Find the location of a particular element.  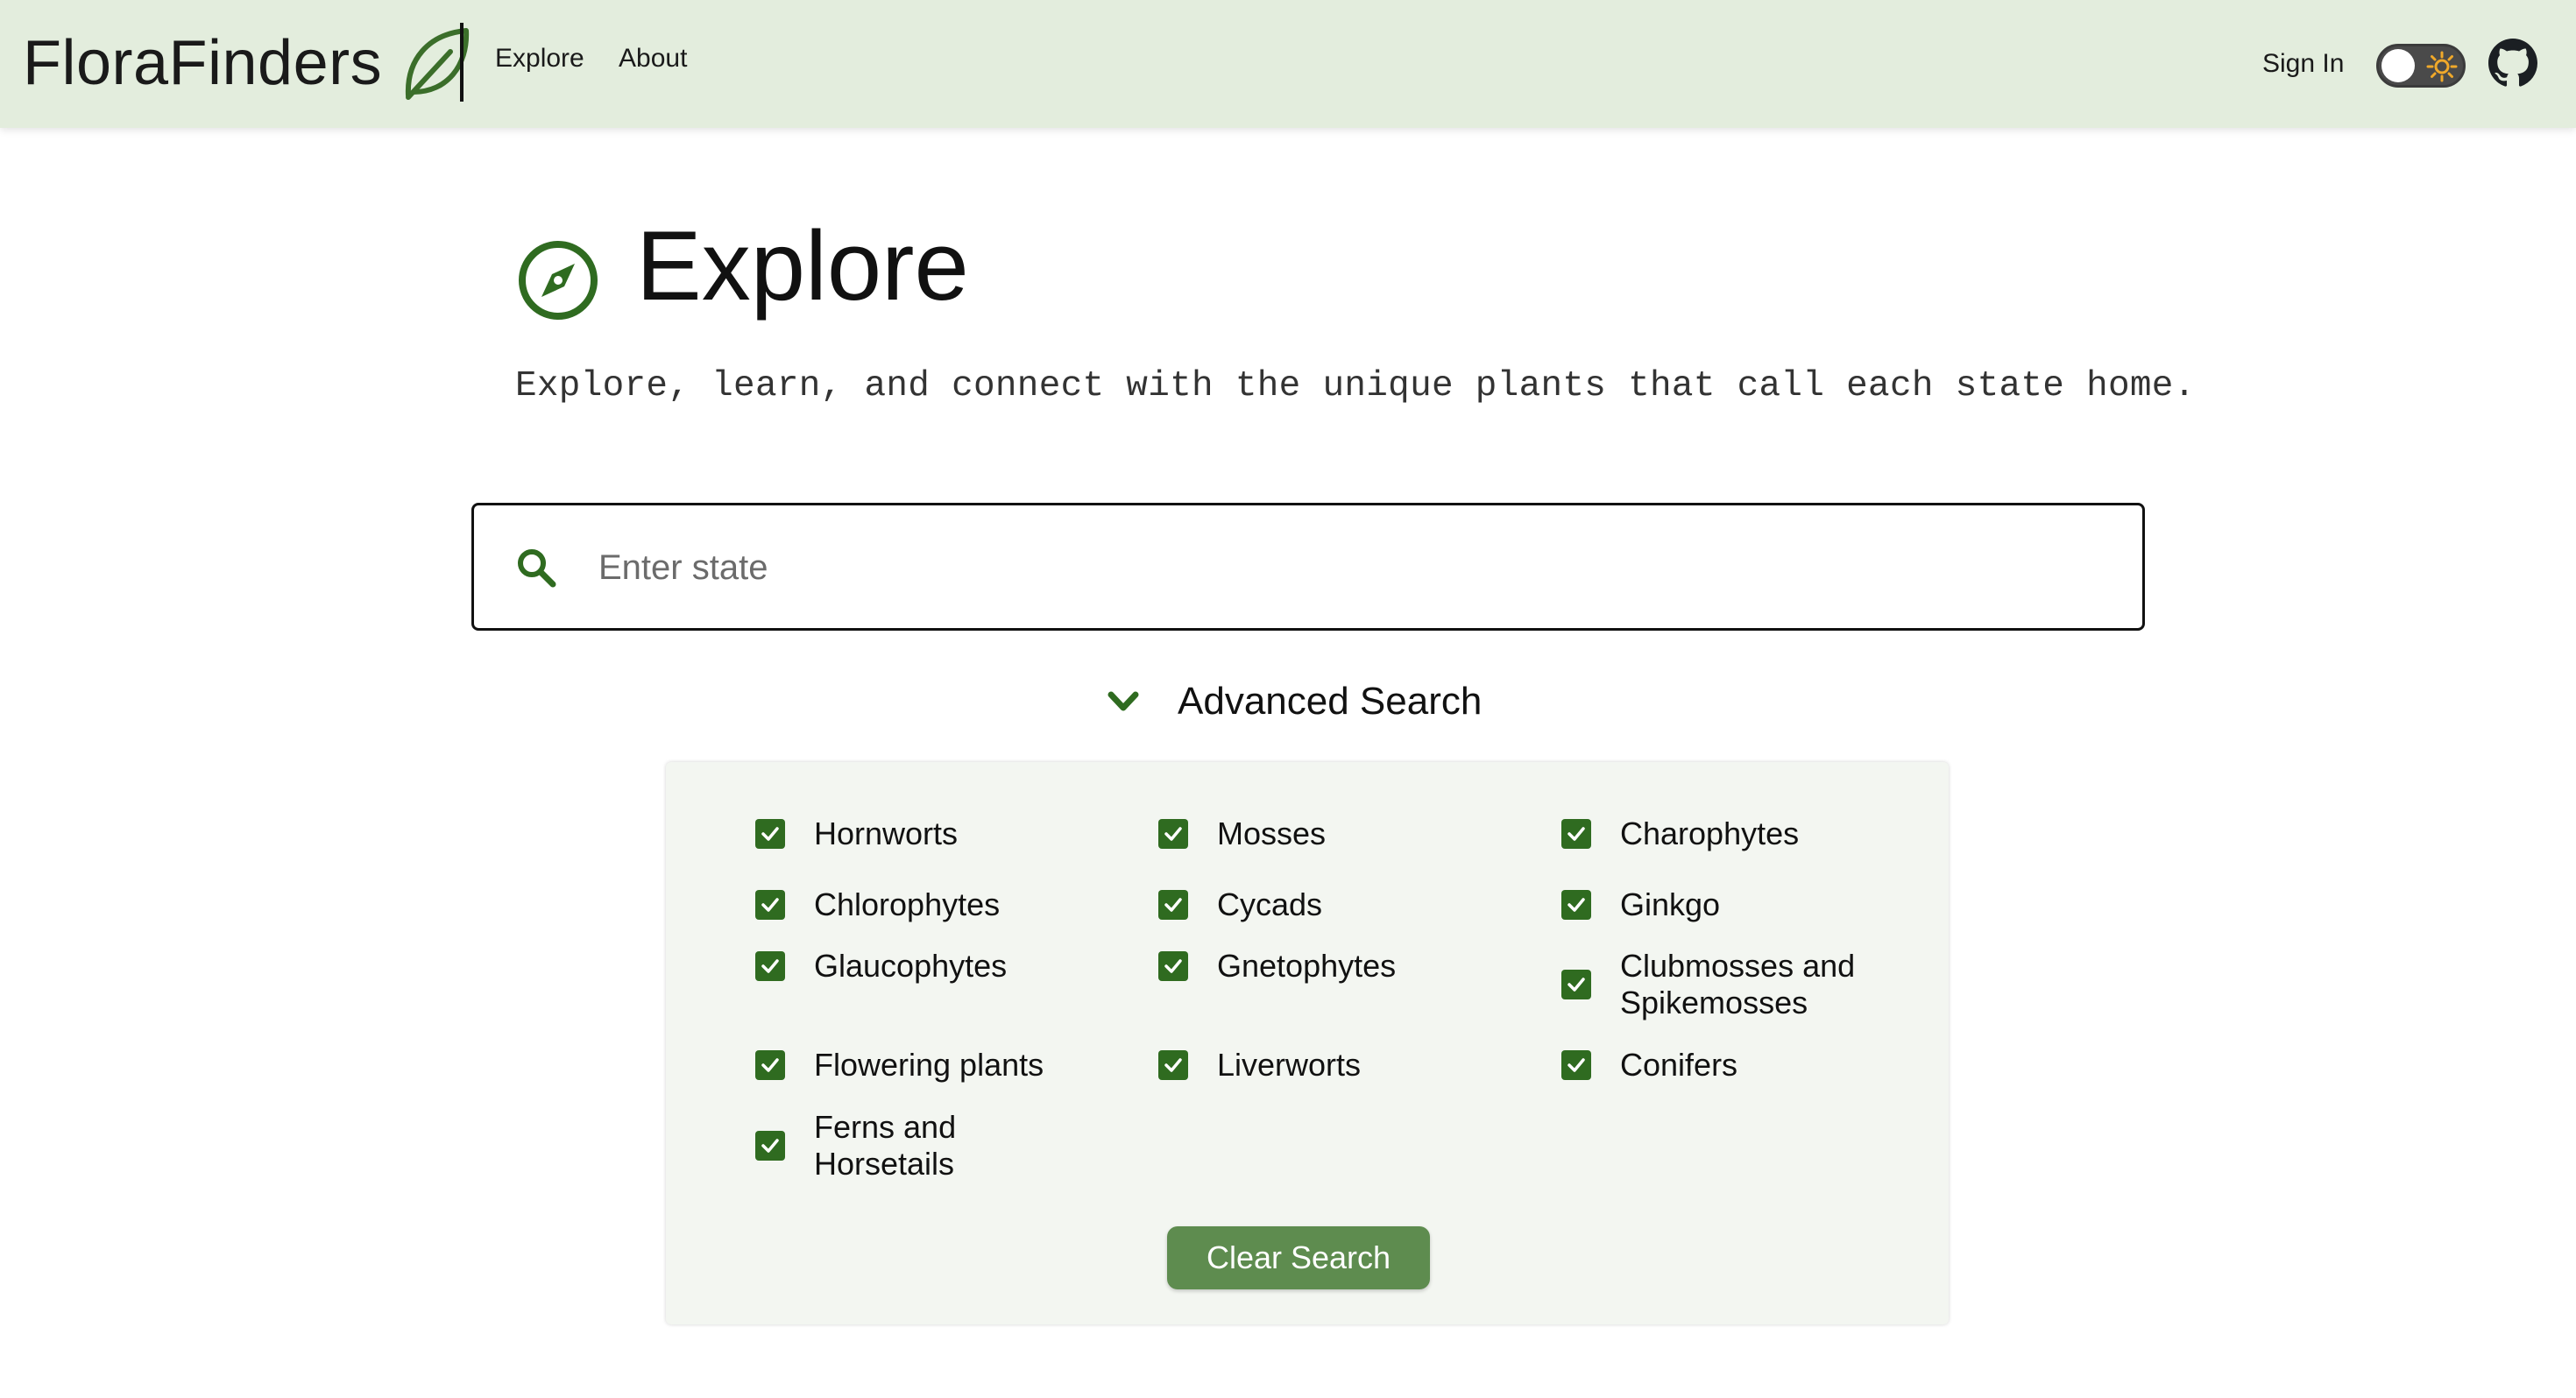

filter-label: Conifers is located at coordinates (1679, 1065).